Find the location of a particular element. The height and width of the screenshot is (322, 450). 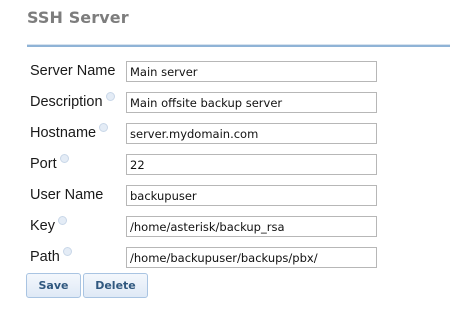

user-name-label-text: User Name is located at coordinates (67, 195).